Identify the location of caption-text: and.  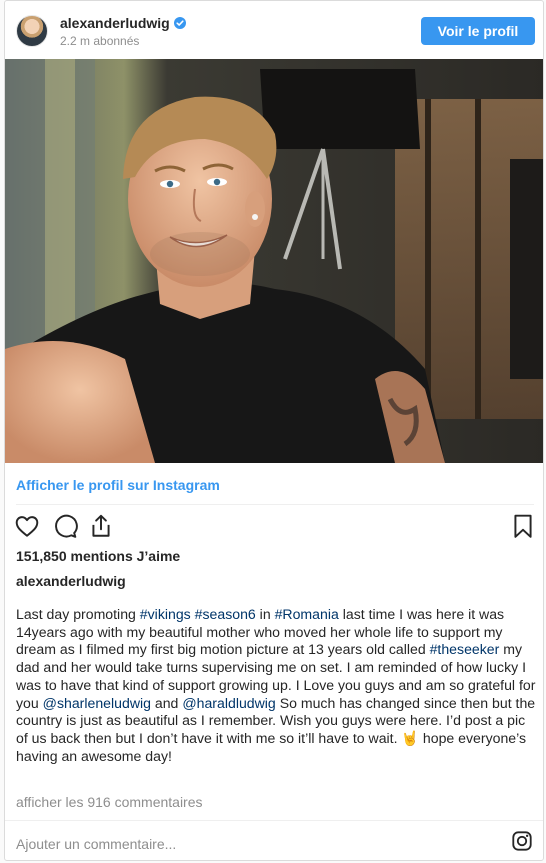
(166, 702).